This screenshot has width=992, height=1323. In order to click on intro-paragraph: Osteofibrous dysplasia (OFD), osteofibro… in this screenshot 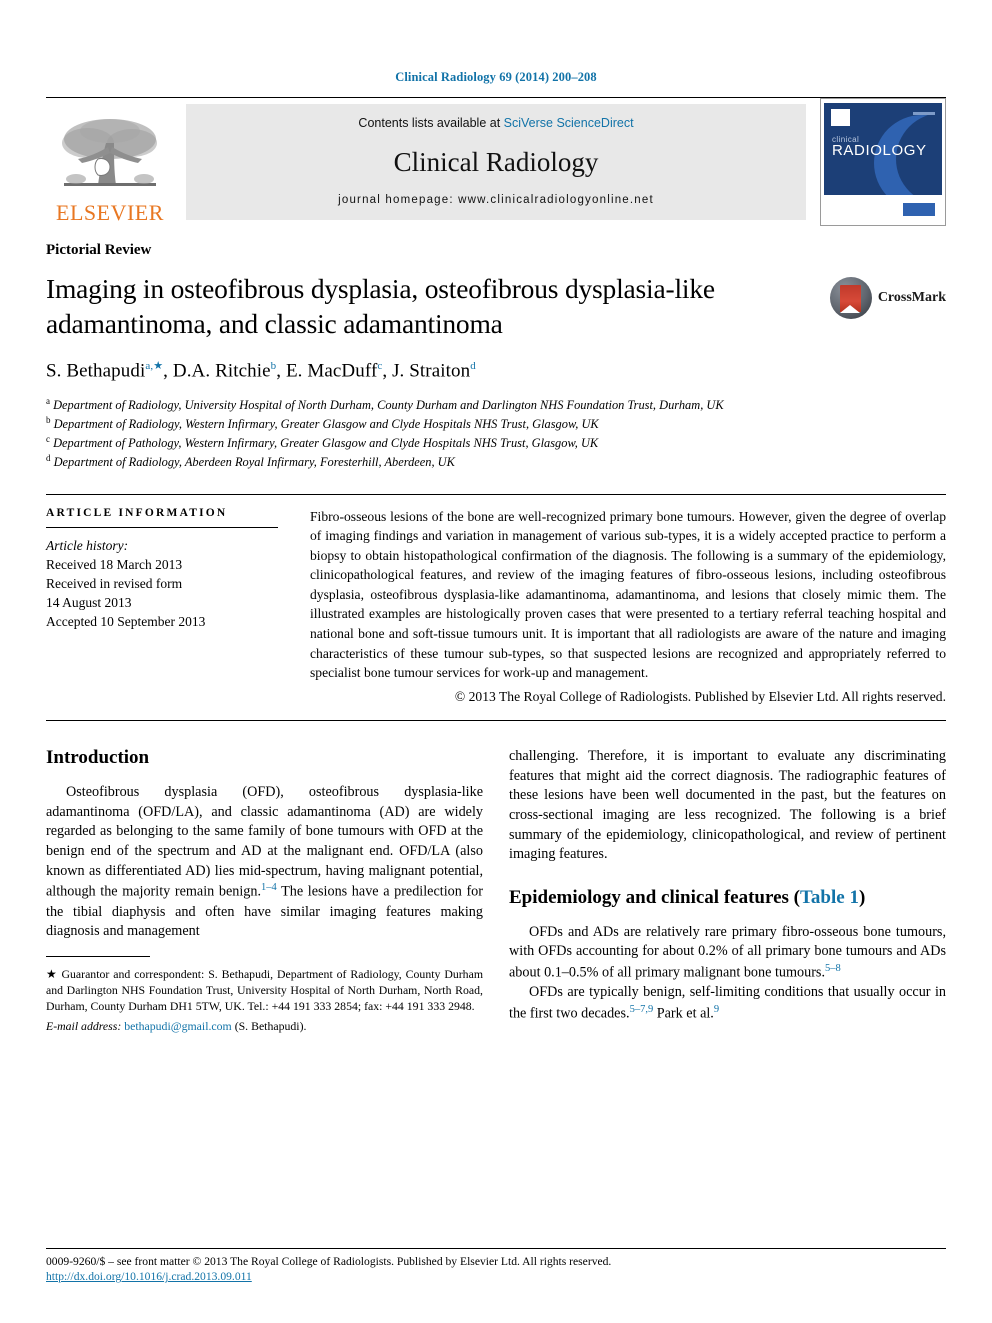, I will do `click(264, 862)`.